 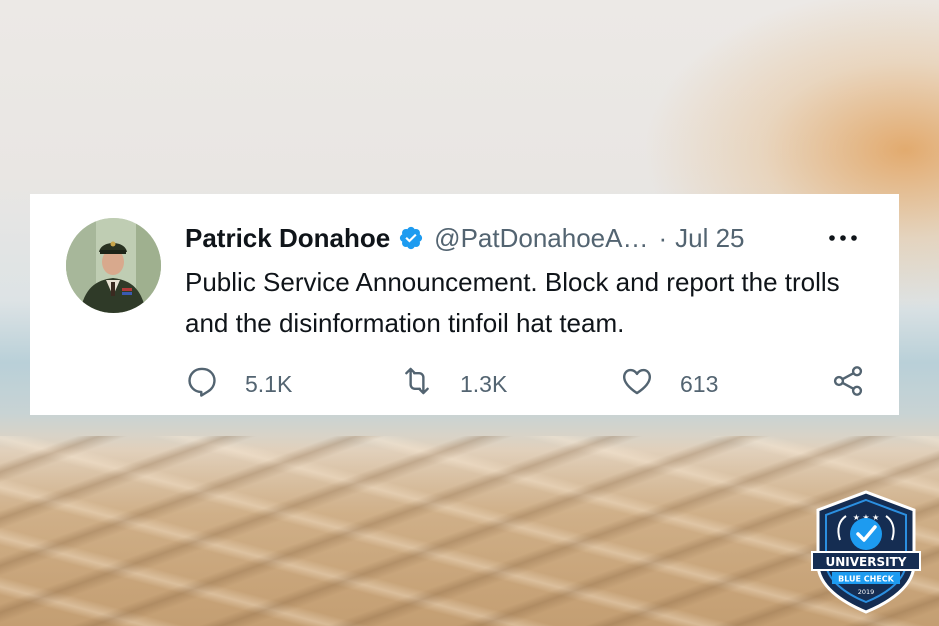 What do you see at coordinates (113, 265) in the screenshot?
I see `avatar` at bounding box center [113, 265].